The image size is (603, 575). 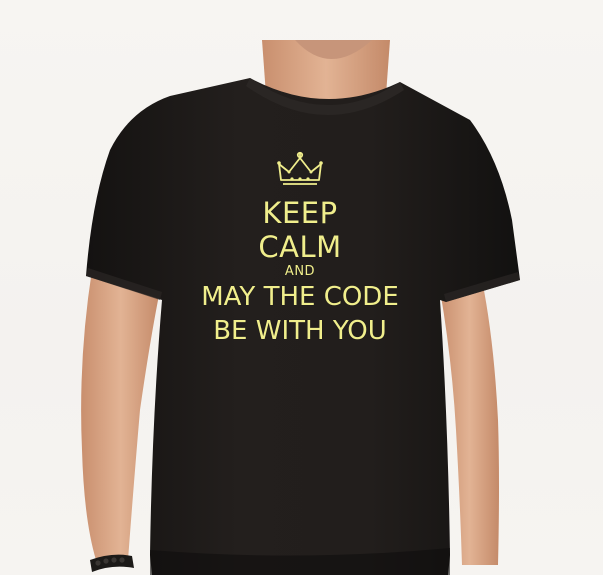 What do you see at coordinates (300, 213) in the screenshot?
I see `print-line-keep: KEEP` at bounding box center [300, 213].